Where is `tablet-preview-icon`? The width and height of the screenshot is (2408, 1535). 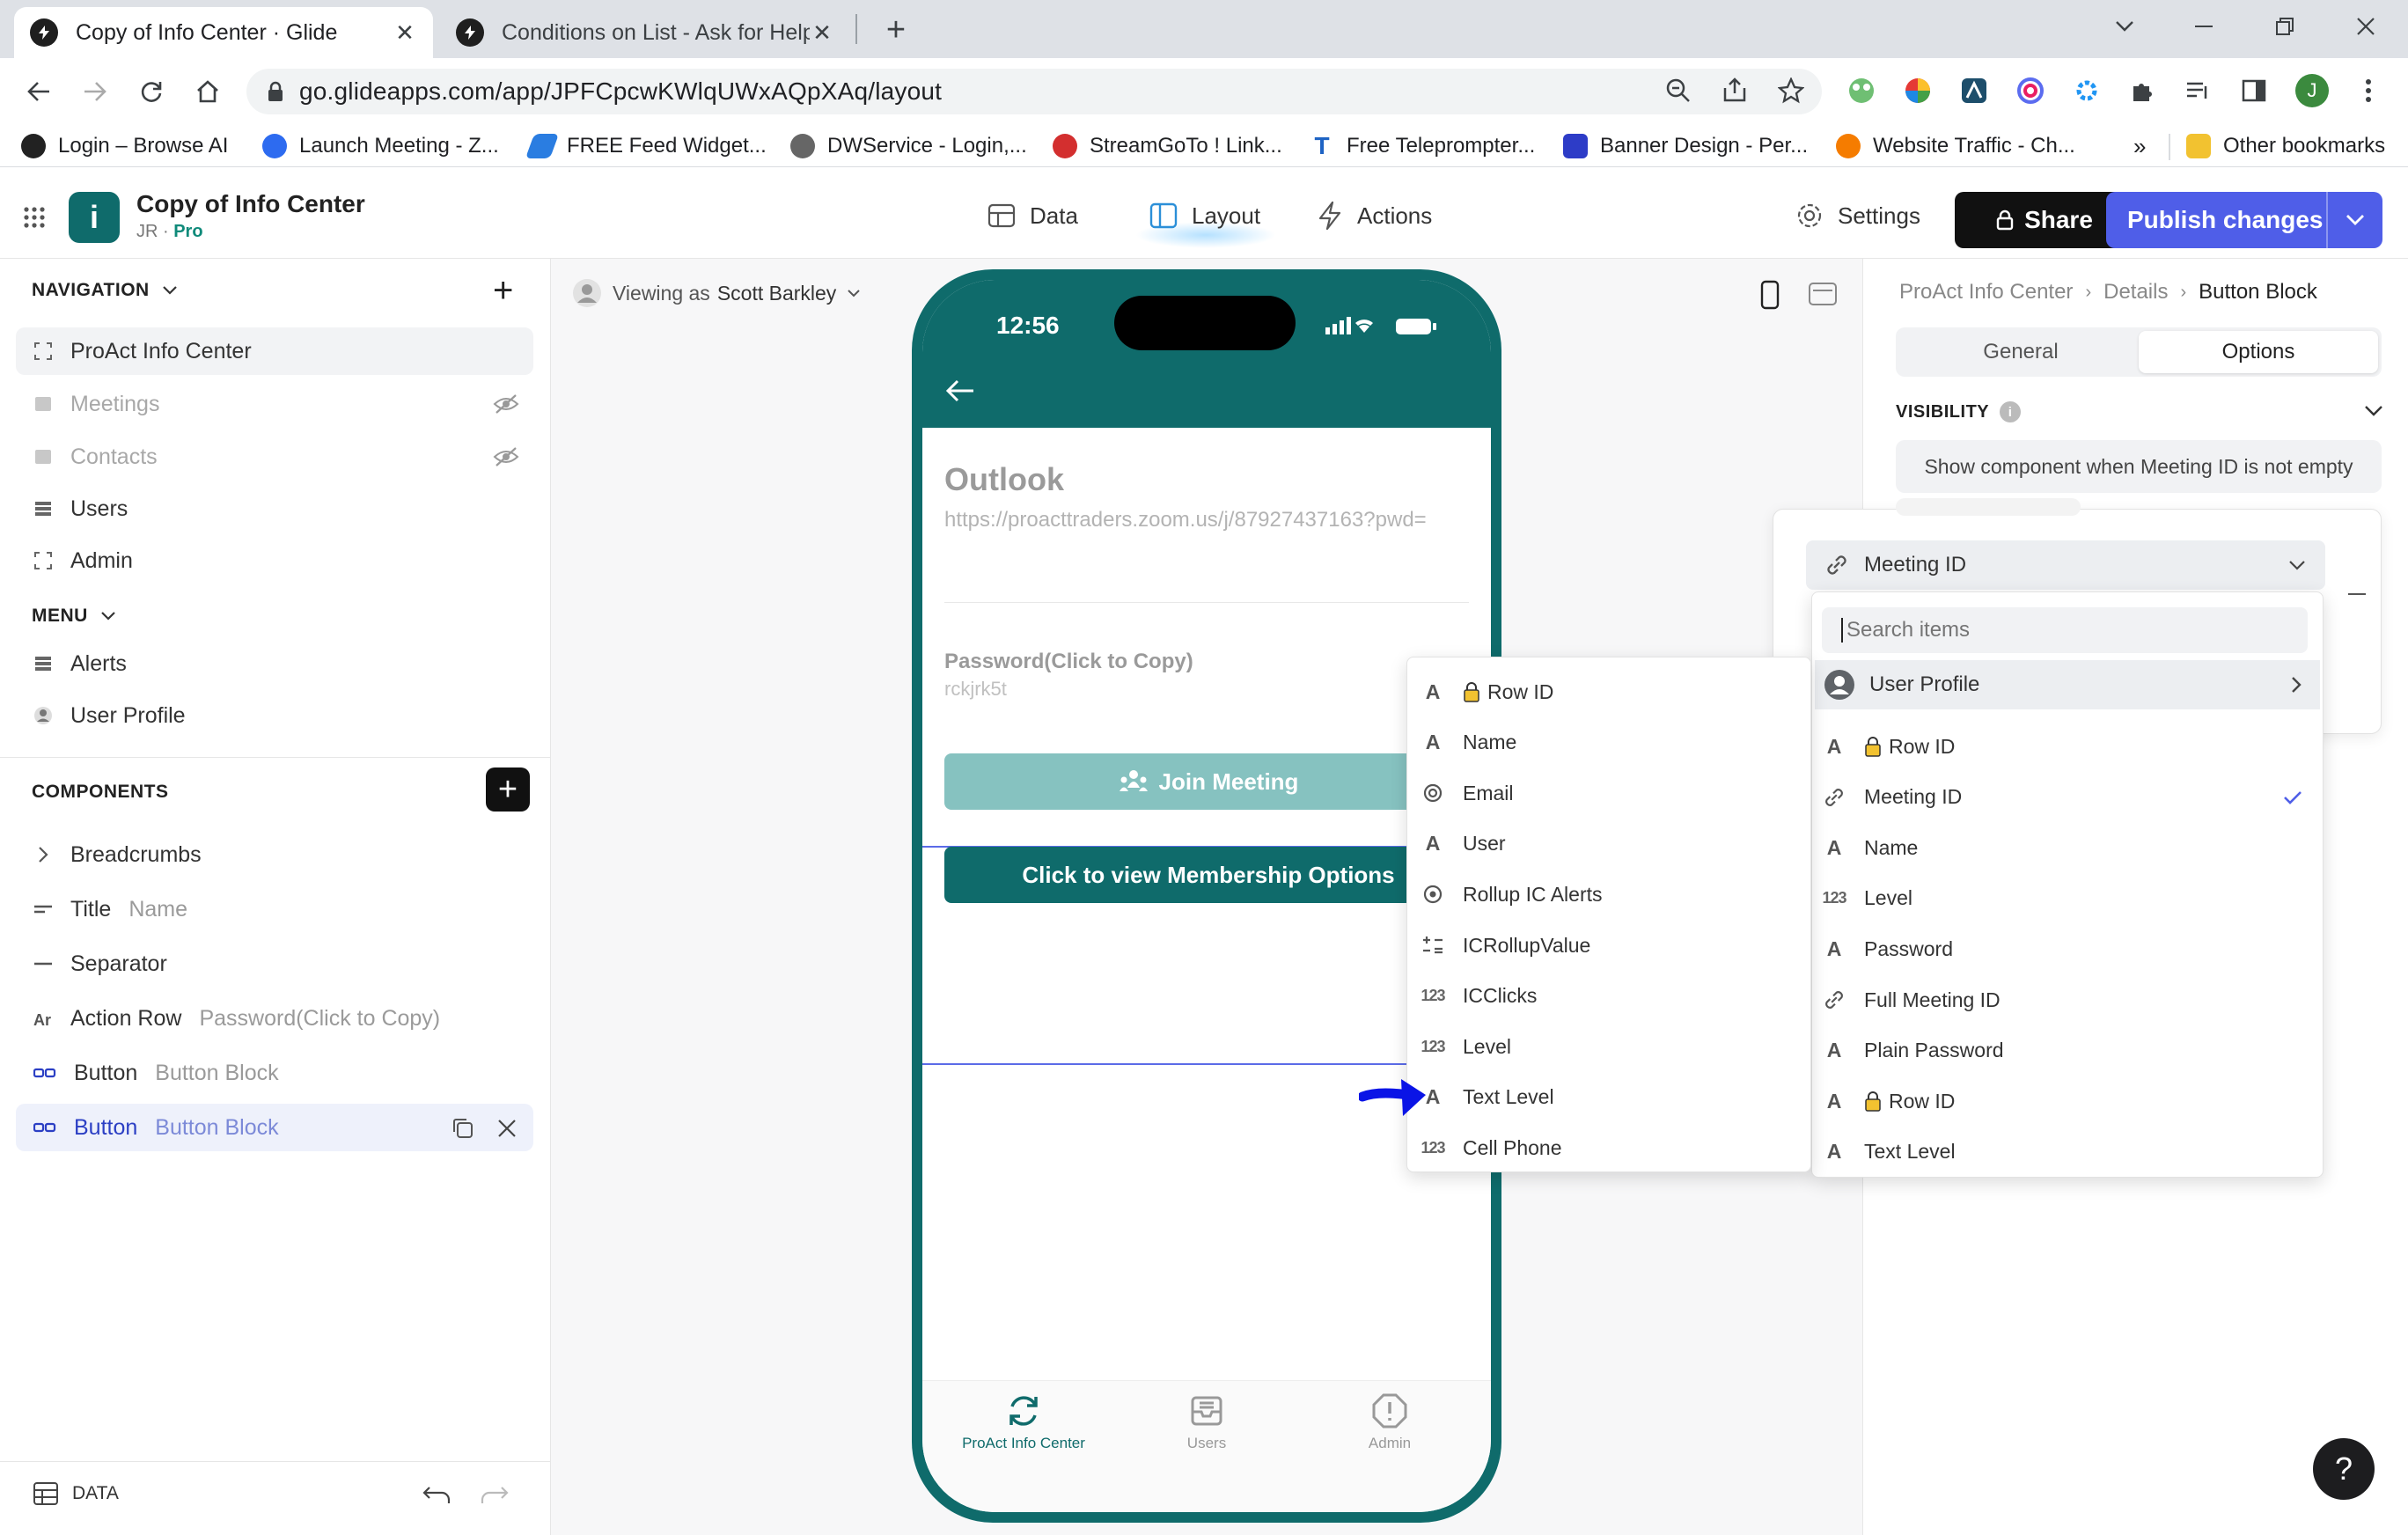 tablet-preview-icon is located at coordinates (1823, 294).